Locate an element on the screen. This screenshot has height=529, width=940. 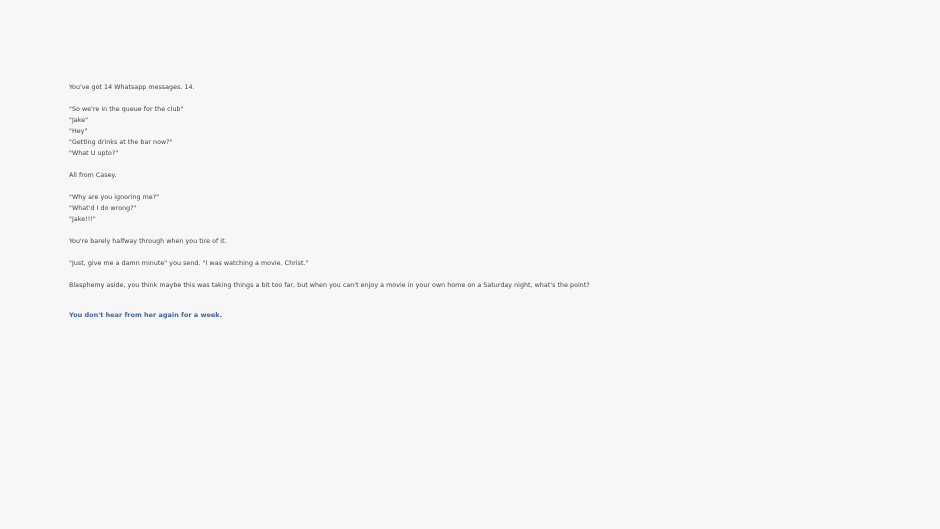
message-line: "Jake" is located at coordinates (79, 120).